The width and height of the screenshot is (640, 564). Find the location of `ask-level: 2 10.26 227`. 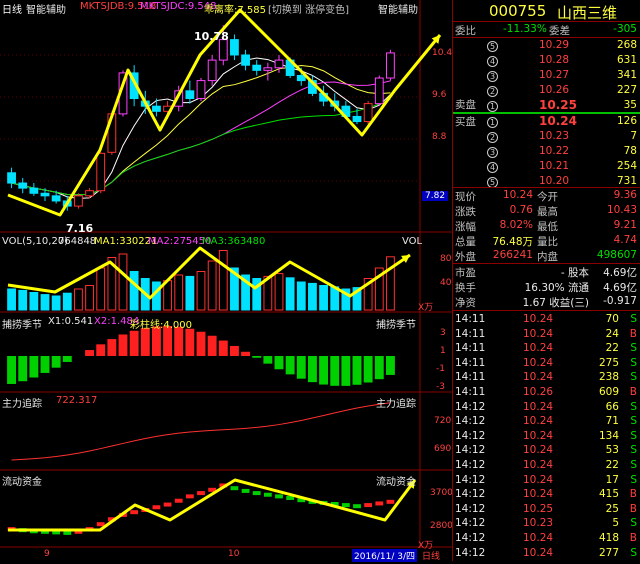

ask-level: 2 10.26 227 is located at coordinates (546, 90).